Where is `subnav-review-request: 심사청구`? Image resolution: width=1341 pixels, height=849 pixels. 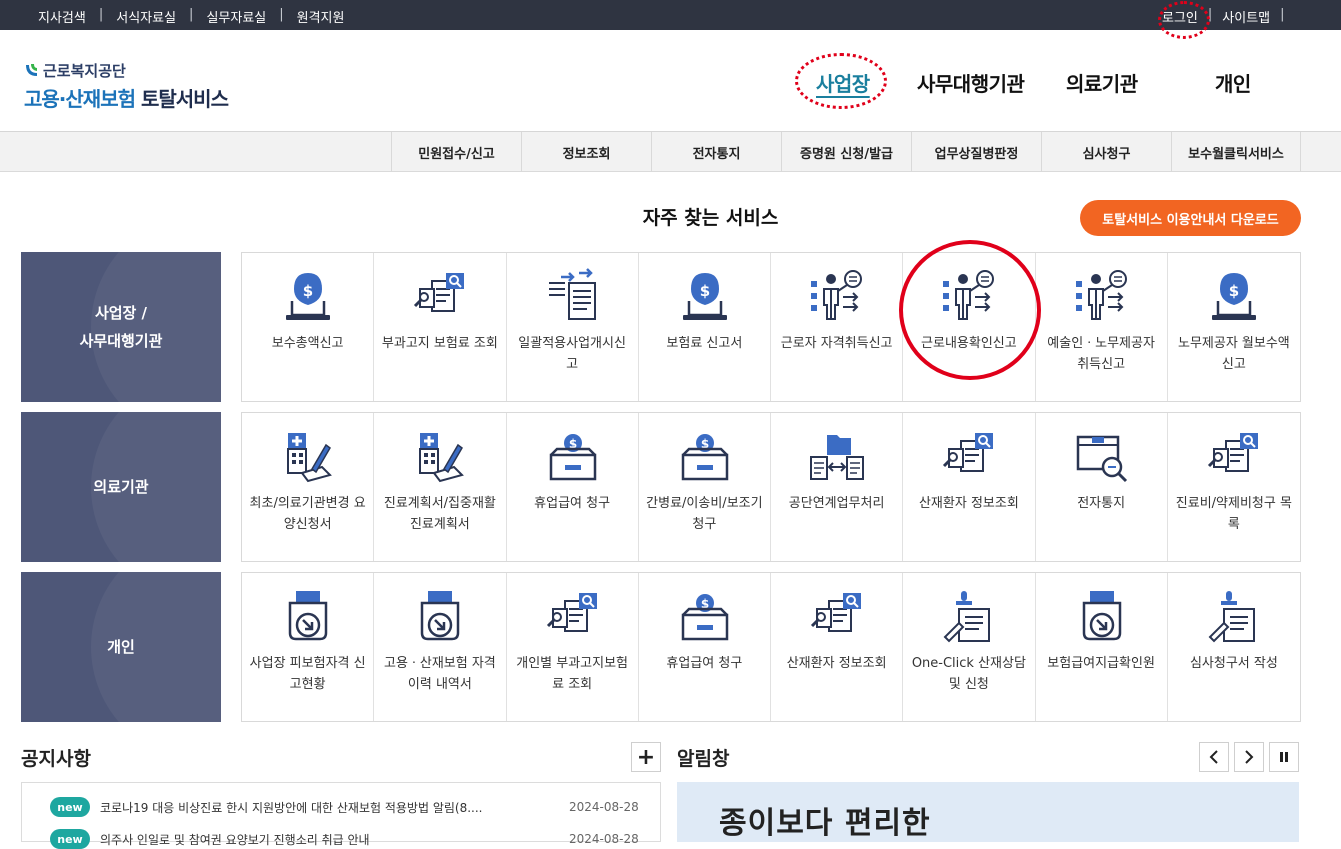 subnav-review-request: 심사청구 is located at coordinates (1106, 152).